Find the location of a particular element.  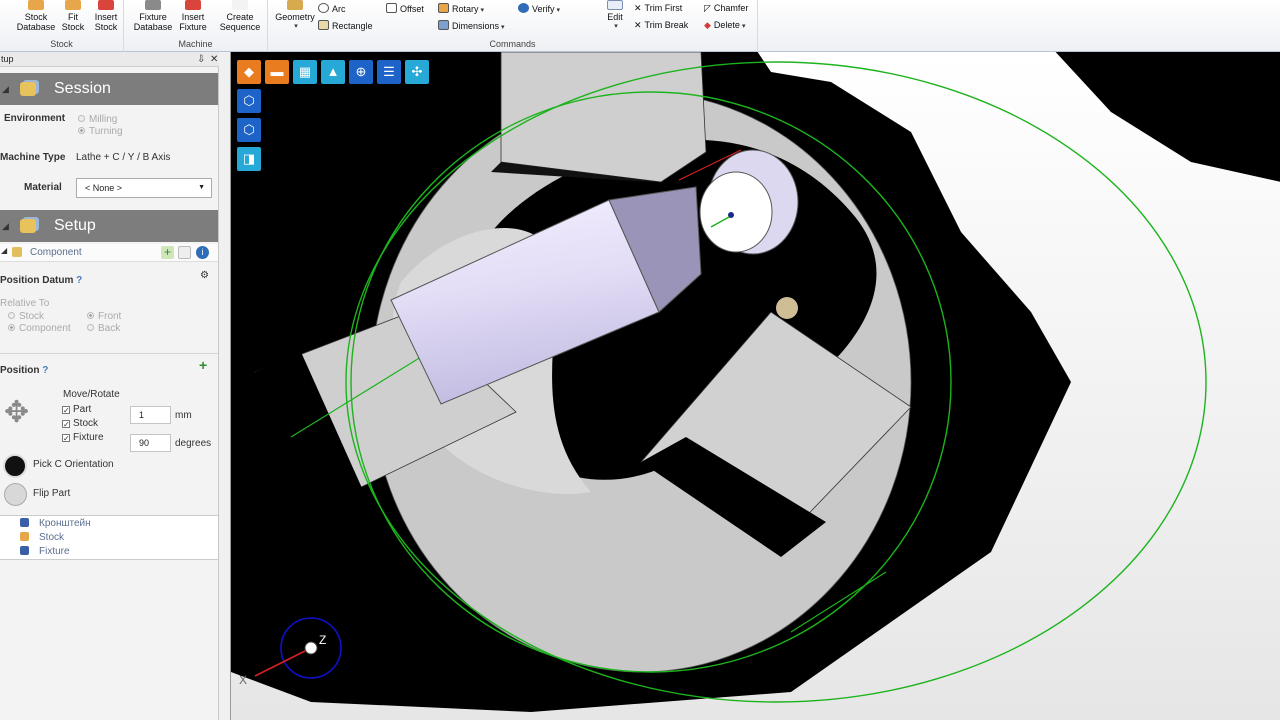

tree-item-fixture: Fixture is located at coordinates (45, 551).